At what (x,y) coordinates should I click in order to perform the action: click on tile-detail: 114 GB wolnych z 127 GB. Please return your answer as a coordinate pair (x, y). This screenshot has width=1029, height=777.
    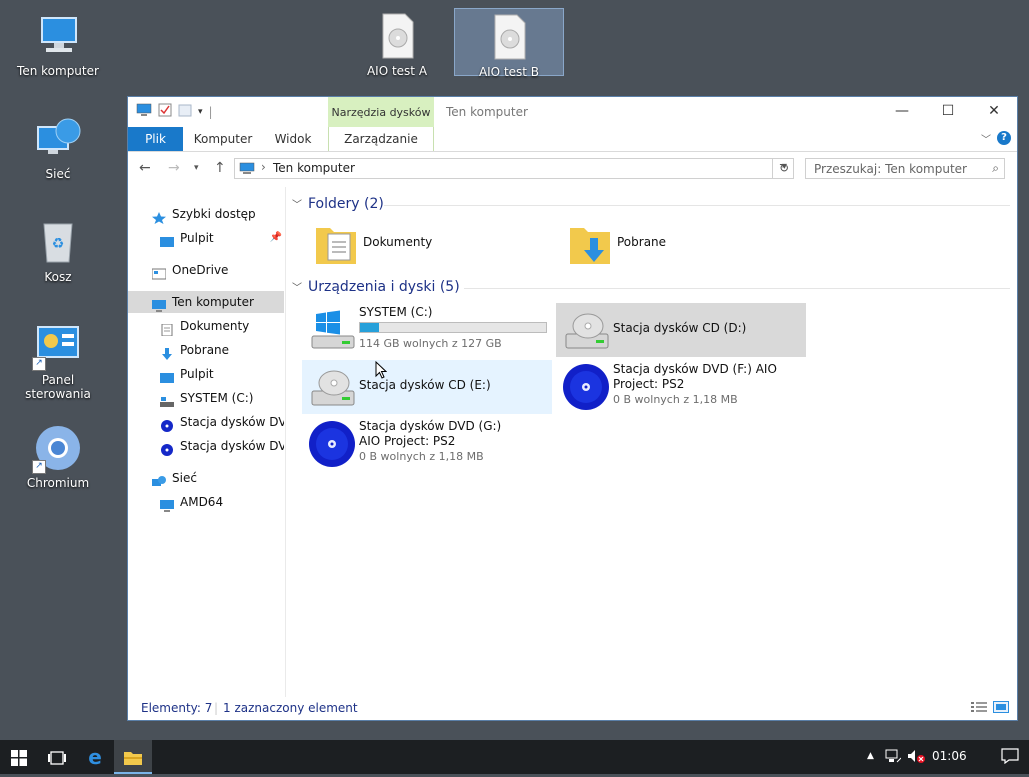
    Looking at the image, I should click on (430, 343).